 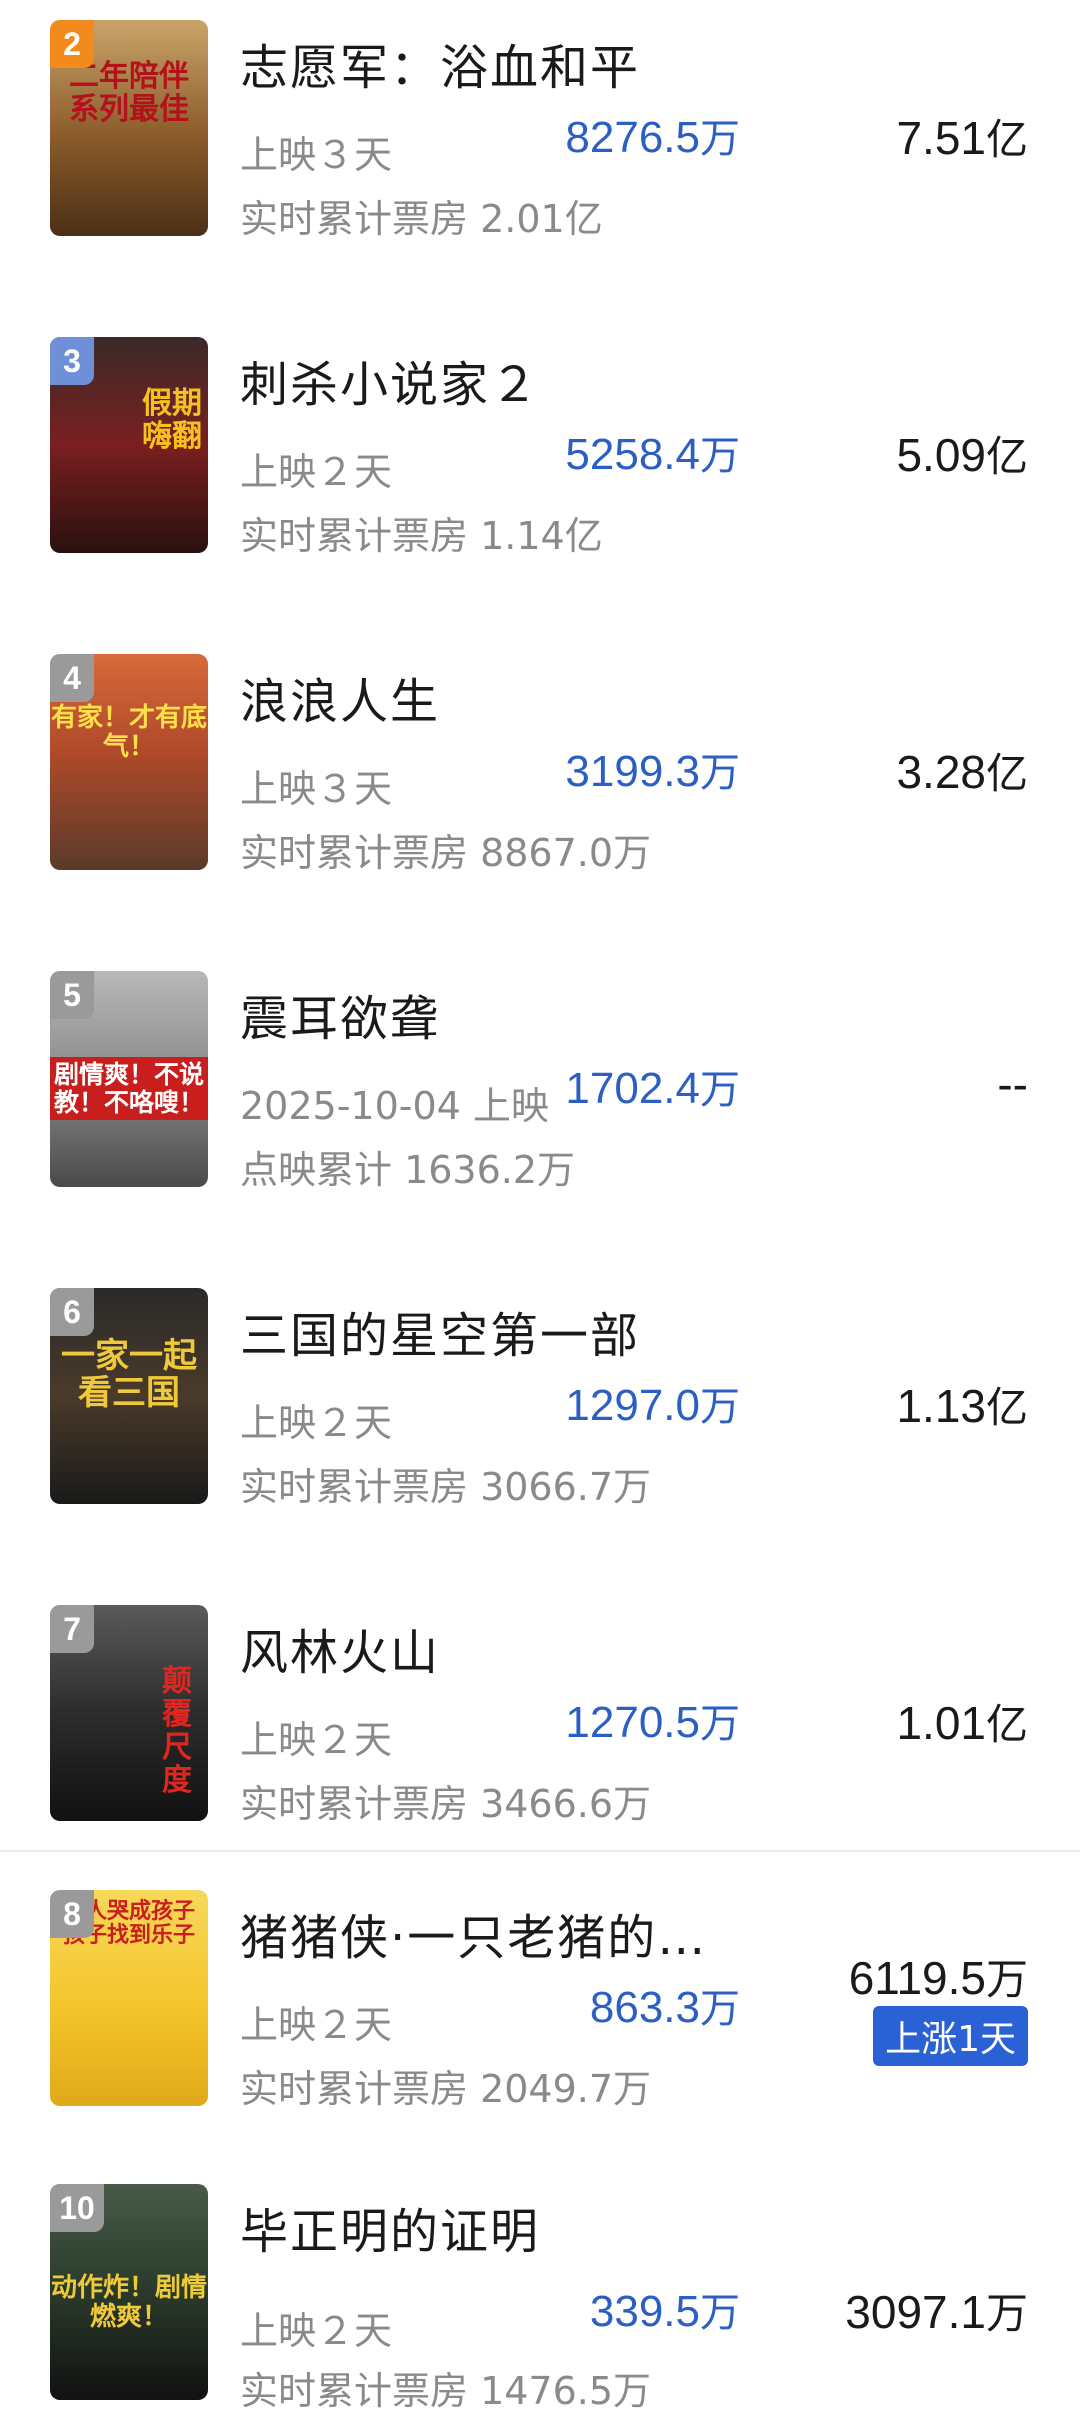 What do you see at coordinates (446, 2089) in the screenshot?
I see `cumulative-box-office: 实时累计票房 2049.7万` at bounding box center [446, 2089].